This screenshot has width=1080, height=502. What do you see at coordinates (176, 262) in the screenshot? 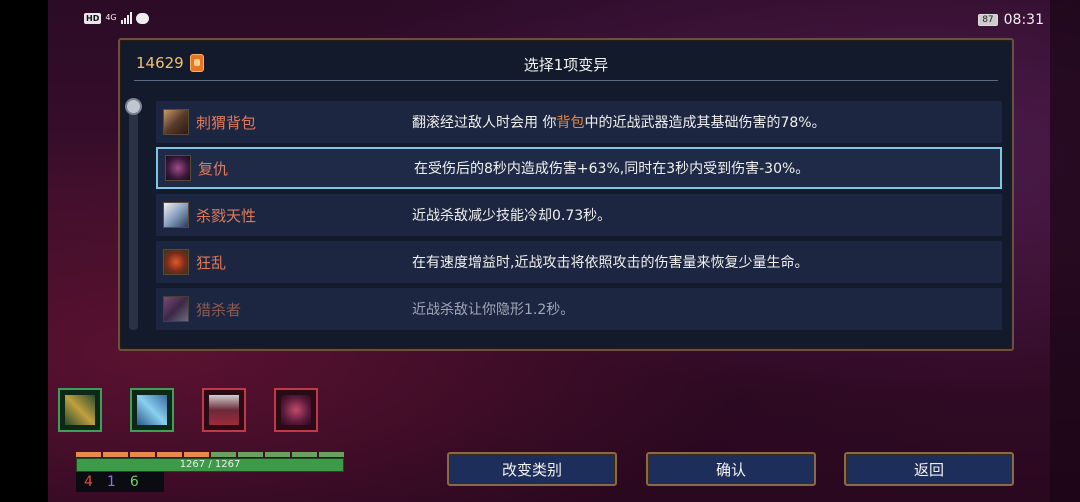
I see `frenzy-icon` at bounding box center [176, 262].